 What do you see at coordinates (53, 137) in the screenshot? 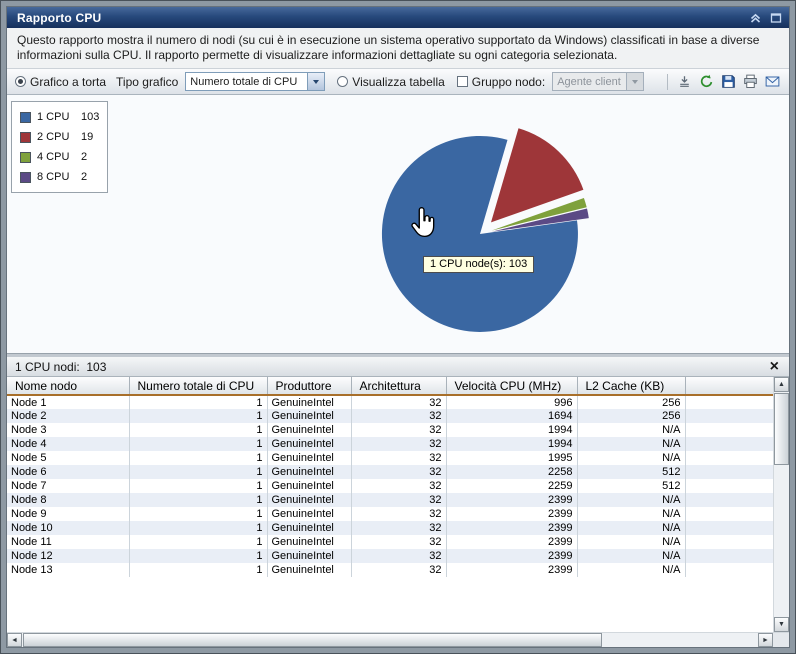
I see `legend-label: 2 CPU` at bounding box center [53, 137].